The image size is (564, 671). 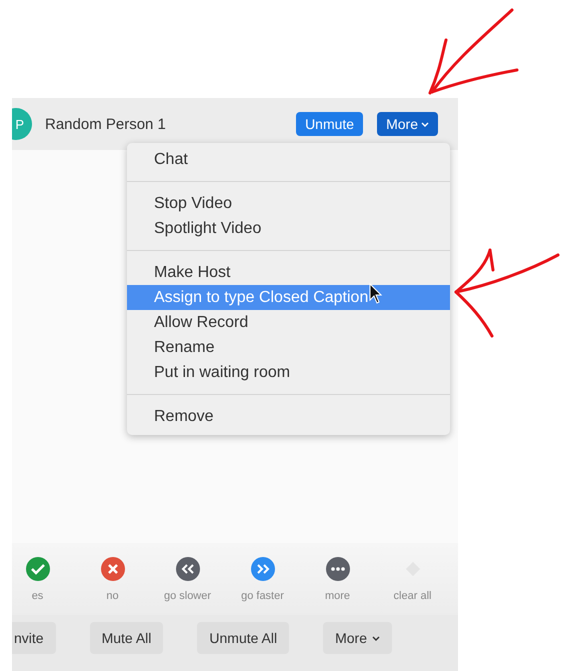 I want to click on more-icon, so click(x=337, y=569).